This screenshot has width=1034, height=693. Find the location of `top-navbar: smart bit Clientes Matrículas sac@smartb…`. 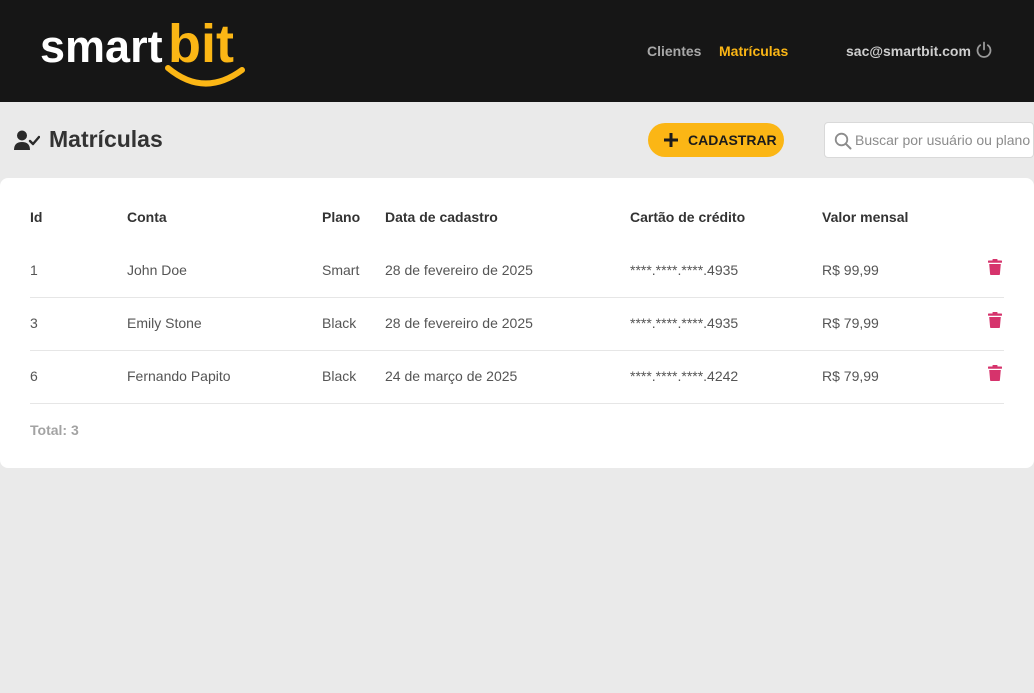

top-navbar: smart bit Clientes Matrículas sac@smartb… is located at coordinates (517, 51).